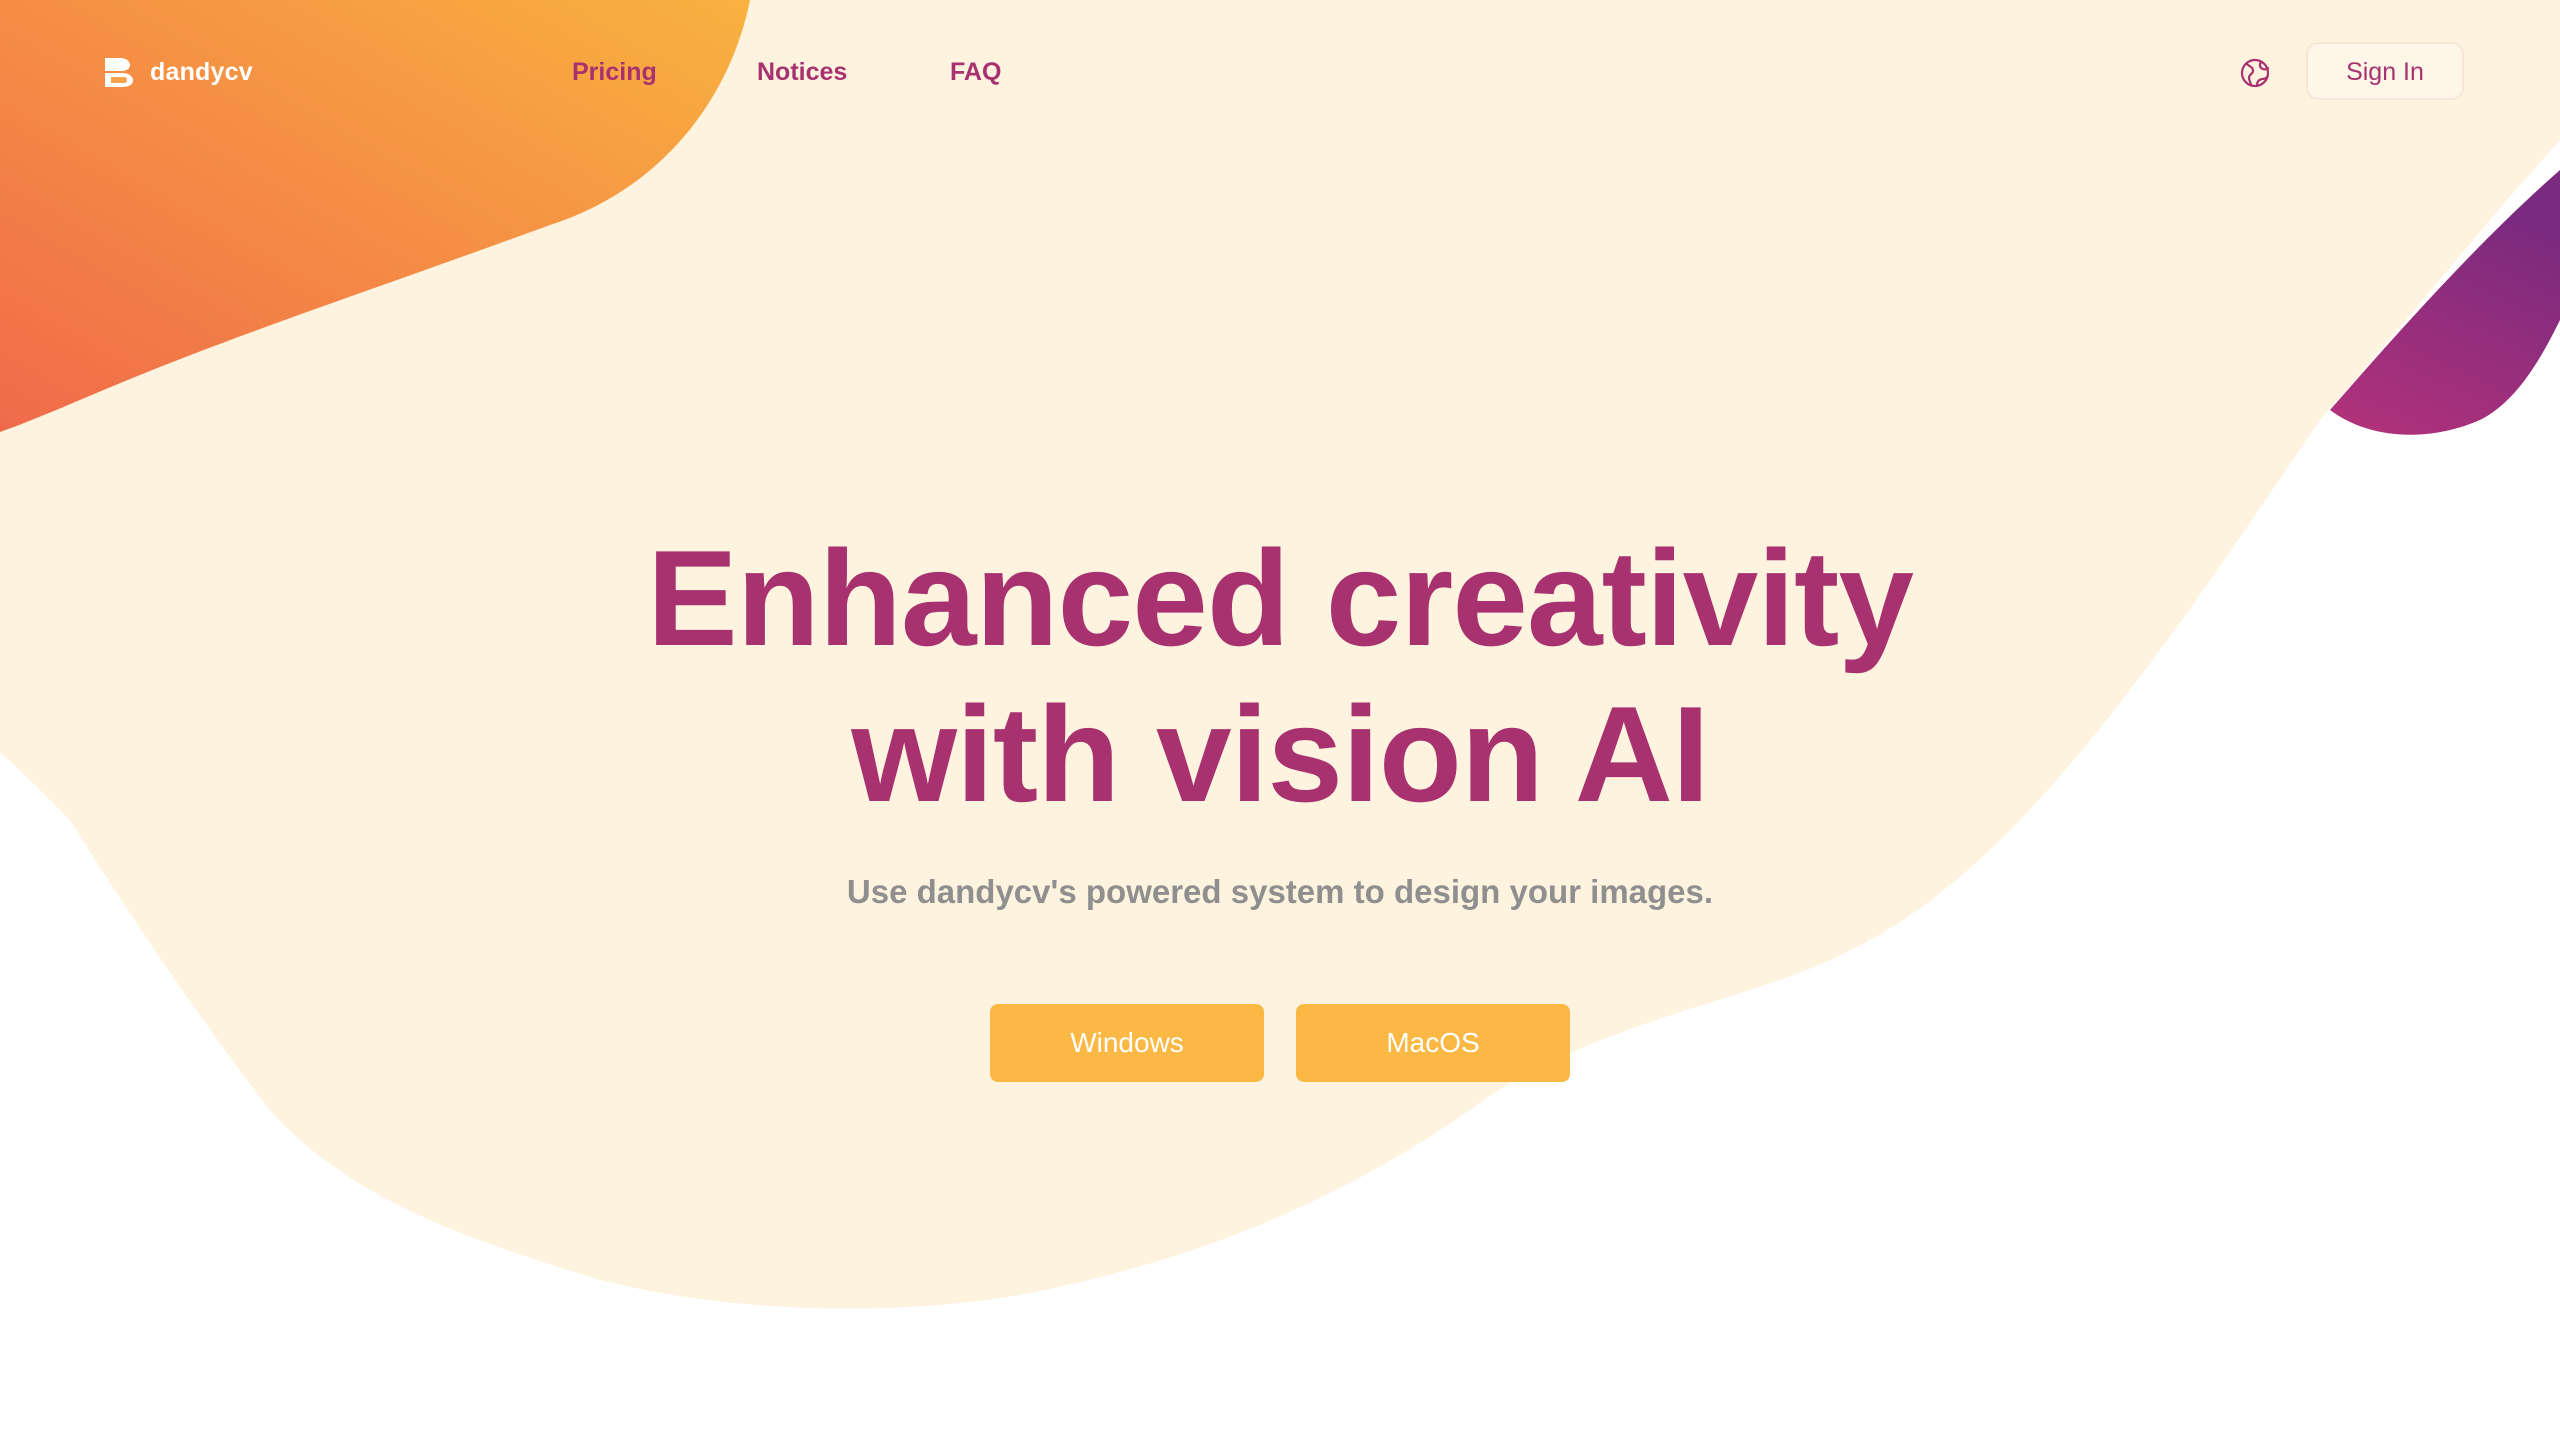 The image size is (2560, 1440). What do you see at coordinates (1280, 72) in the screenshot?
I see `top-navbar: dandycv Pricing Notices FAQ Sign In` at bounding box center [1280, 72].